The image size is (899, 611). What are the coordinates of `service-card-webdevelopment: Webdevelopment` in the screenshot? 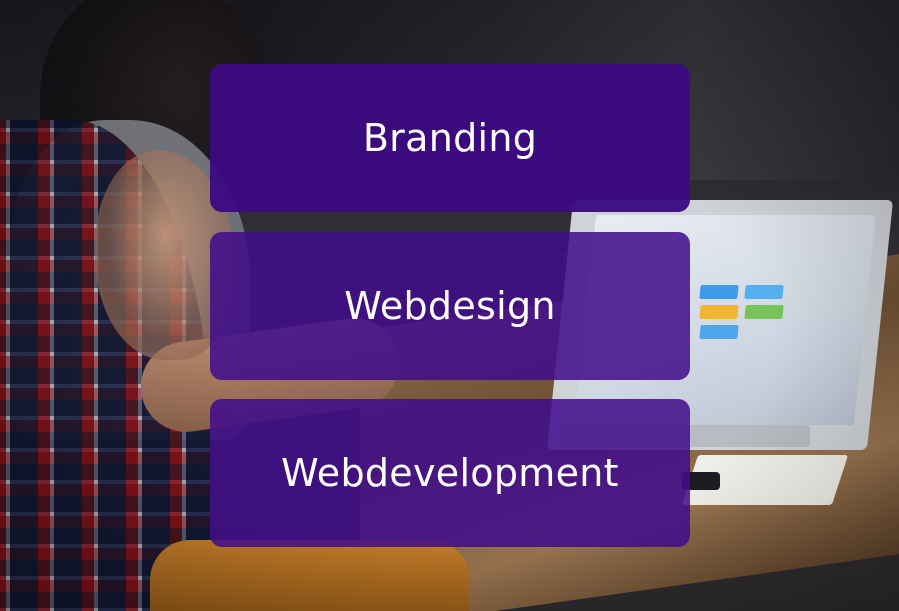 It's located at (450, 473).